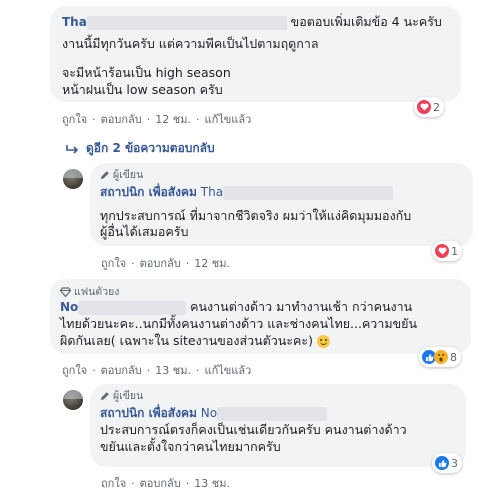  Describe the element at coordinates (144, 231) in the screenshot. I see `reply-text: ผู้อื่นได้เสมอครับ` at that location.